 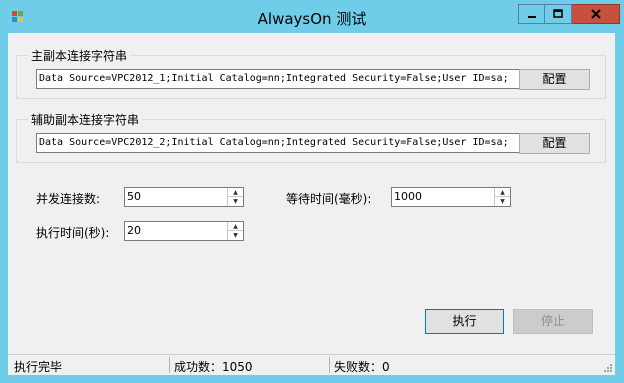 I want to click on exec-time-spin-buttons: ▲ ▼, so click(x=235, y=231).